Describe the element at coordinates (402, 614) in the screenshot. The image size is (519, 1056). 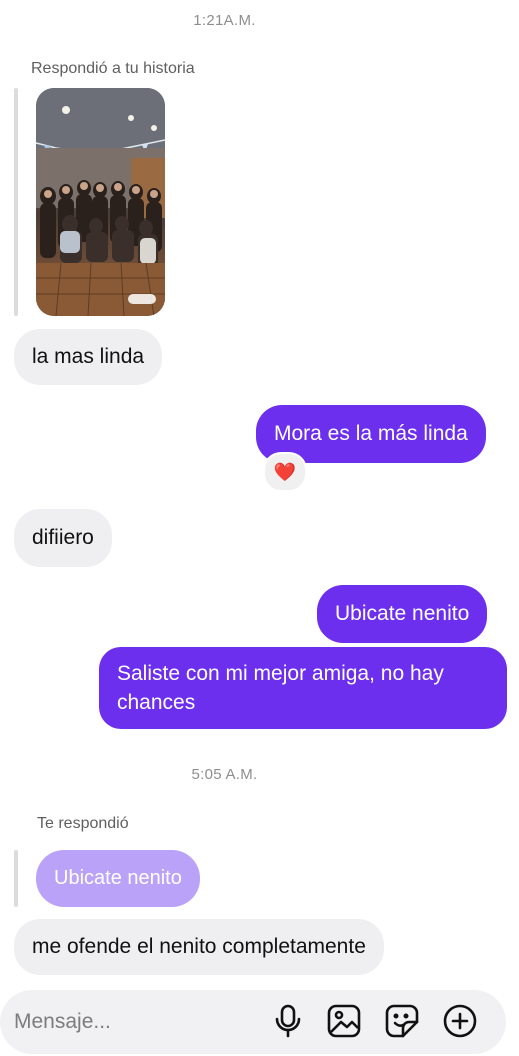
I see `message-bubble-outgoing: Ubicate nenito` at that location.